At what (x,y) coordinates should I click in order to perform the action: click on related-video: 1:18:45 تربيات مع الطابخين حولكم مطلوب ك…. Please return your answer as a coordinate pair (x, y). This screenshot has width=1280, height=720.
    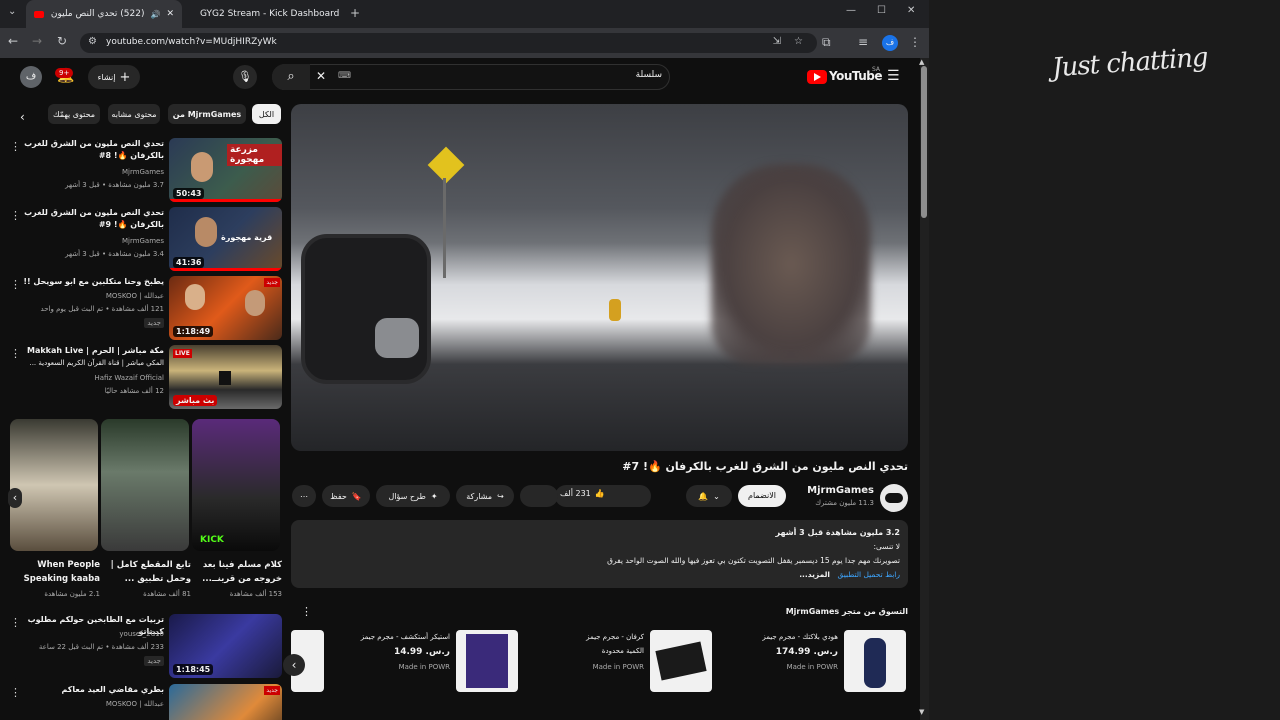
    Looking at the image, I should click on (146, 646).